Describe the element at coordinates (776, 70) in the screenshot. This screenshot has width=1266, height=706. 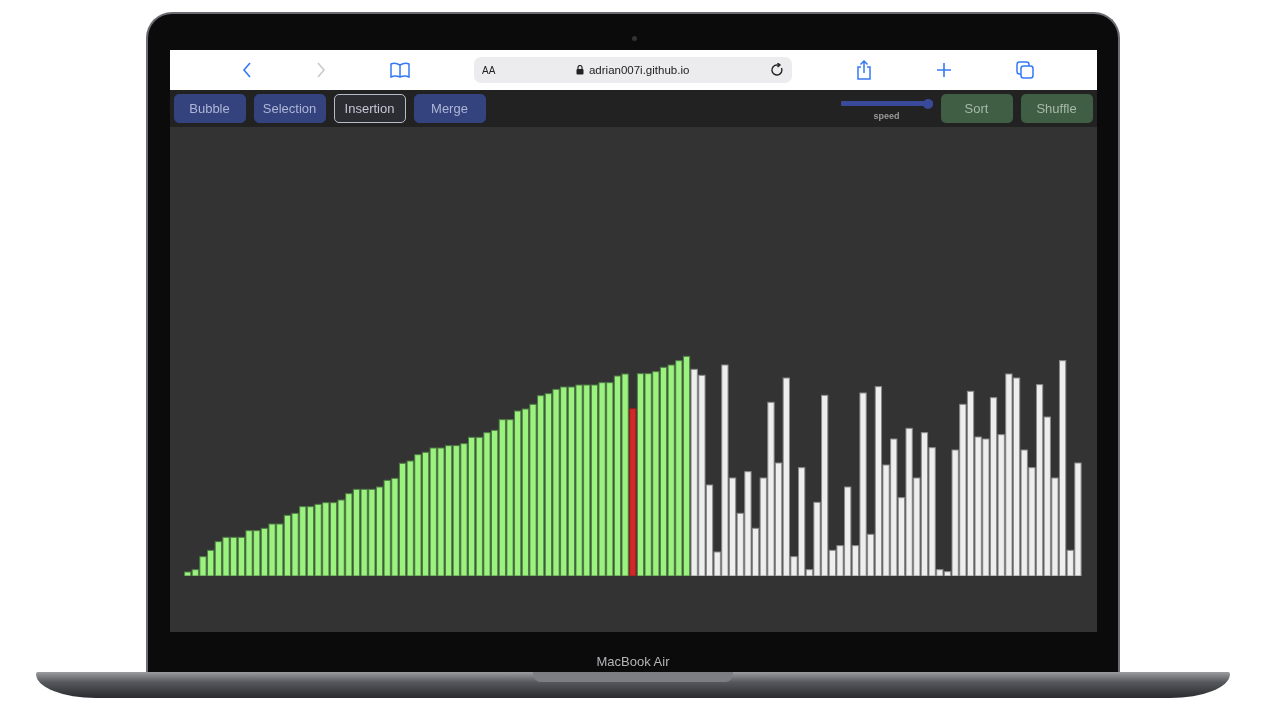
I see `reload-icon` at that location.